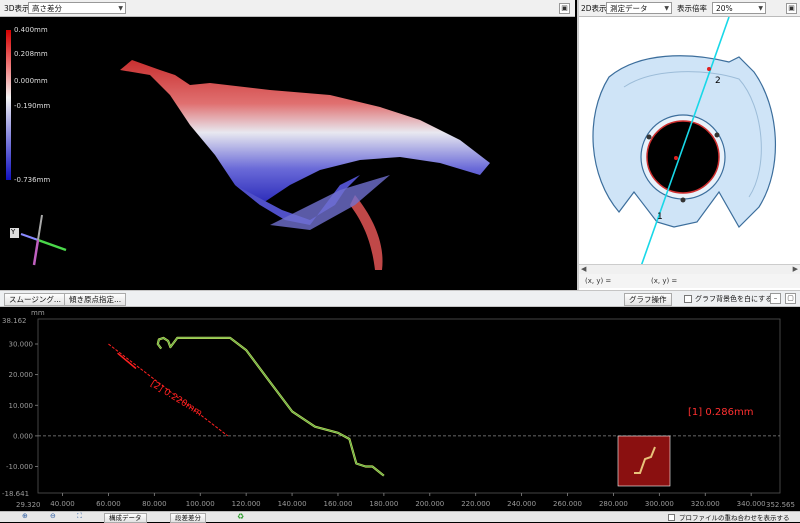  I want to click on marker-2: 2, so click(718, 81).